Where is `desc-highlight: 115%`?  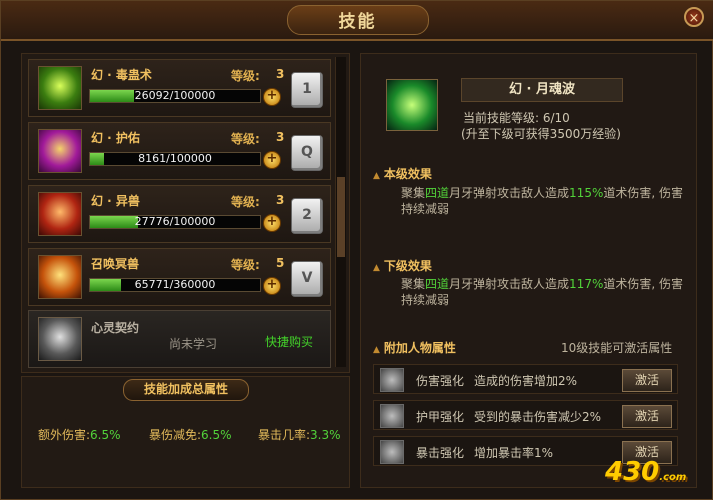
desc-highlight: 115% is located at coordinates (586, 193).